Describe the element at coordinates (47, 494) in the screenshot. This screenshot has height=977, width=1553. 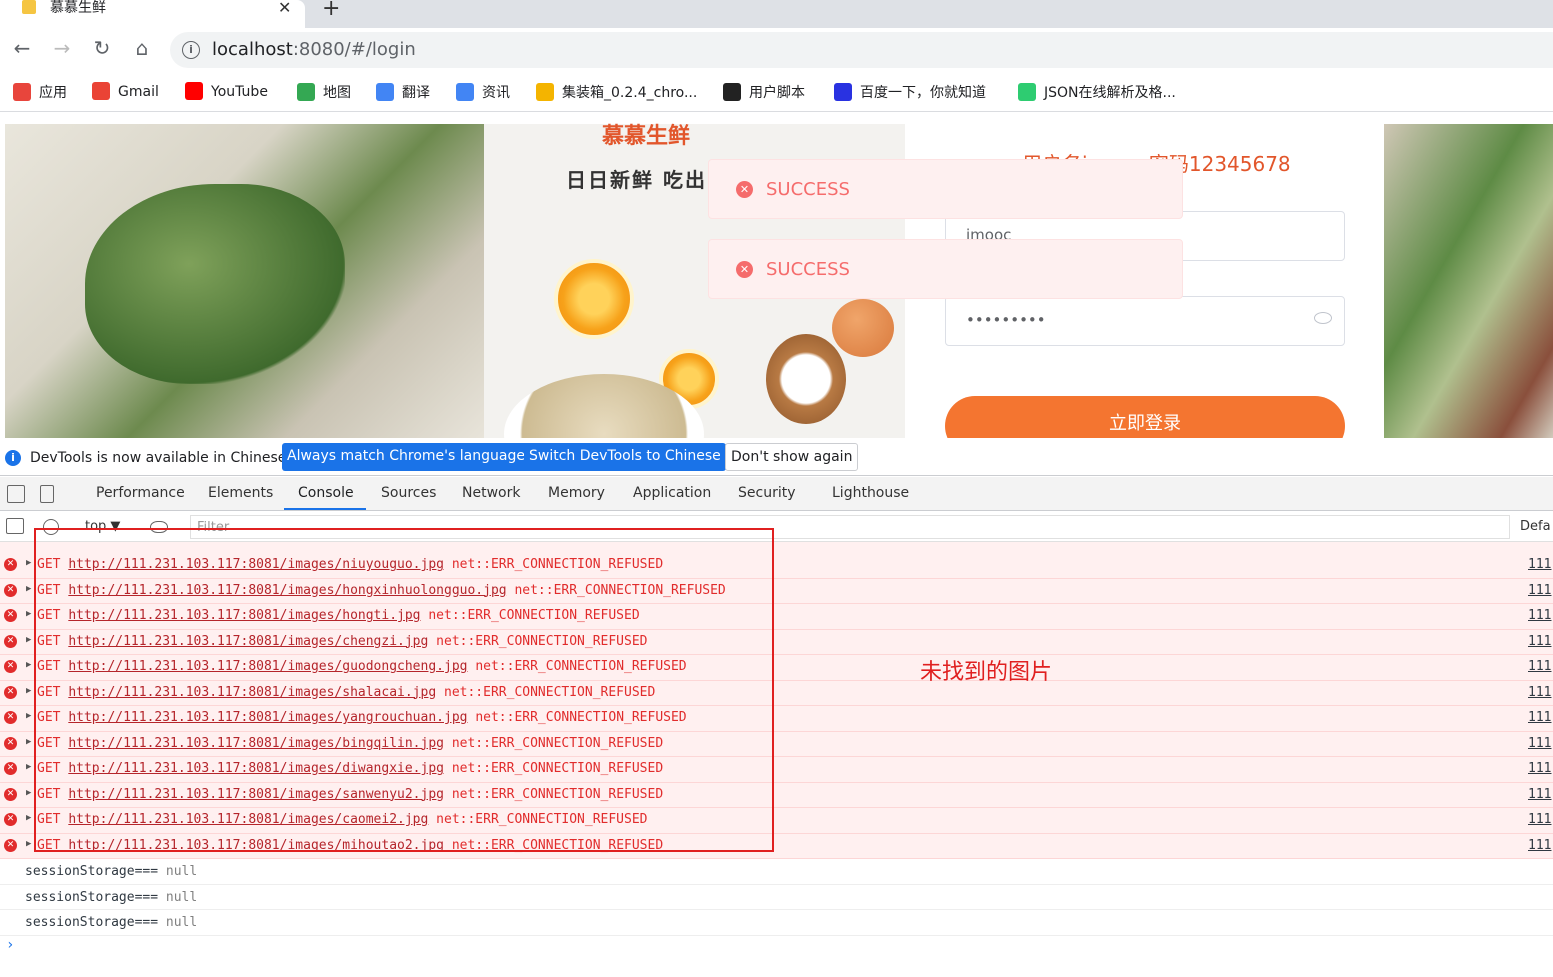
I see `device-toolbar-icon` at that location.